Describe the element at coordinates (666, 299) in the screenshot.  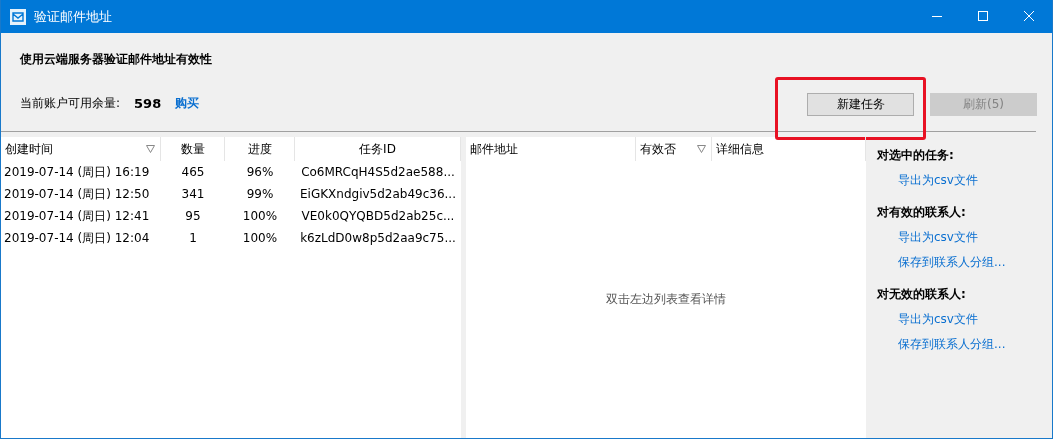
I see `empty-message: 双击左边列表查看详情` at that location.